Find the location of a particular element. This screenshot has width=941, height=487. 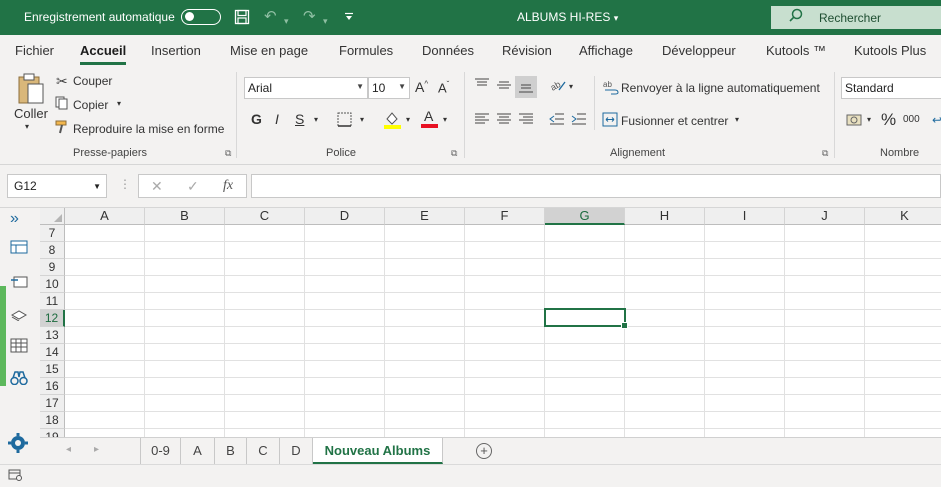

tab-formules: Formules is located at coordinates (366, 50).